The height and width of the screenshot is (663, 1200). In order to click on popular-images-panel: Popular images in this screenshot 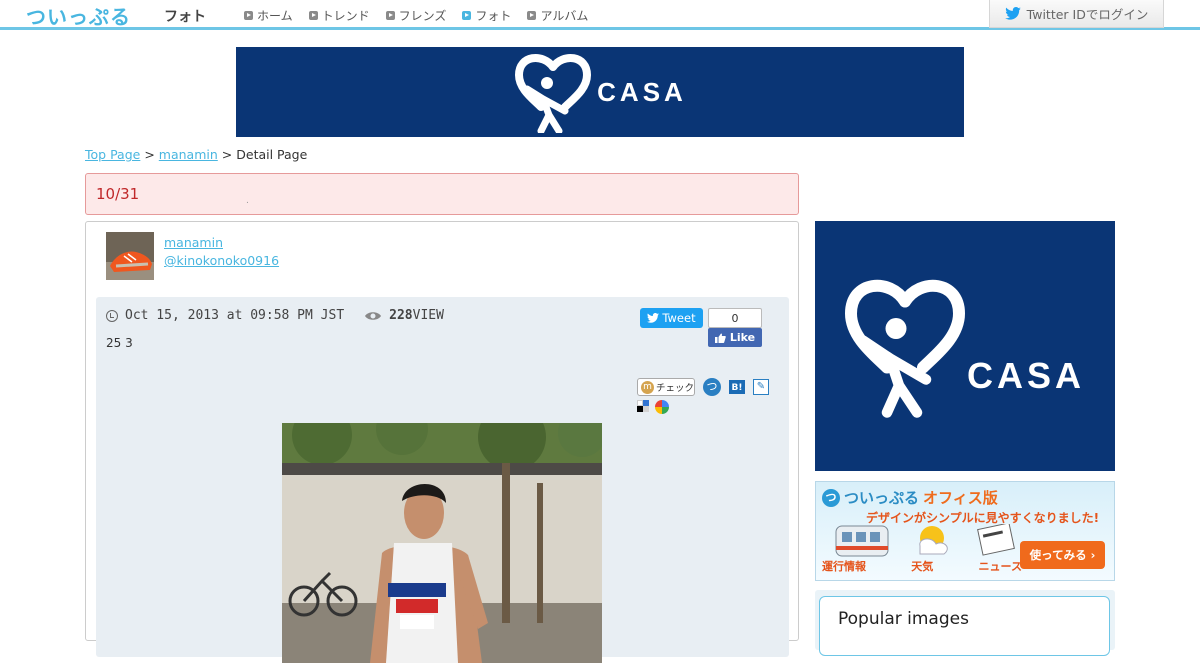, I will do `click(965, 623)`.